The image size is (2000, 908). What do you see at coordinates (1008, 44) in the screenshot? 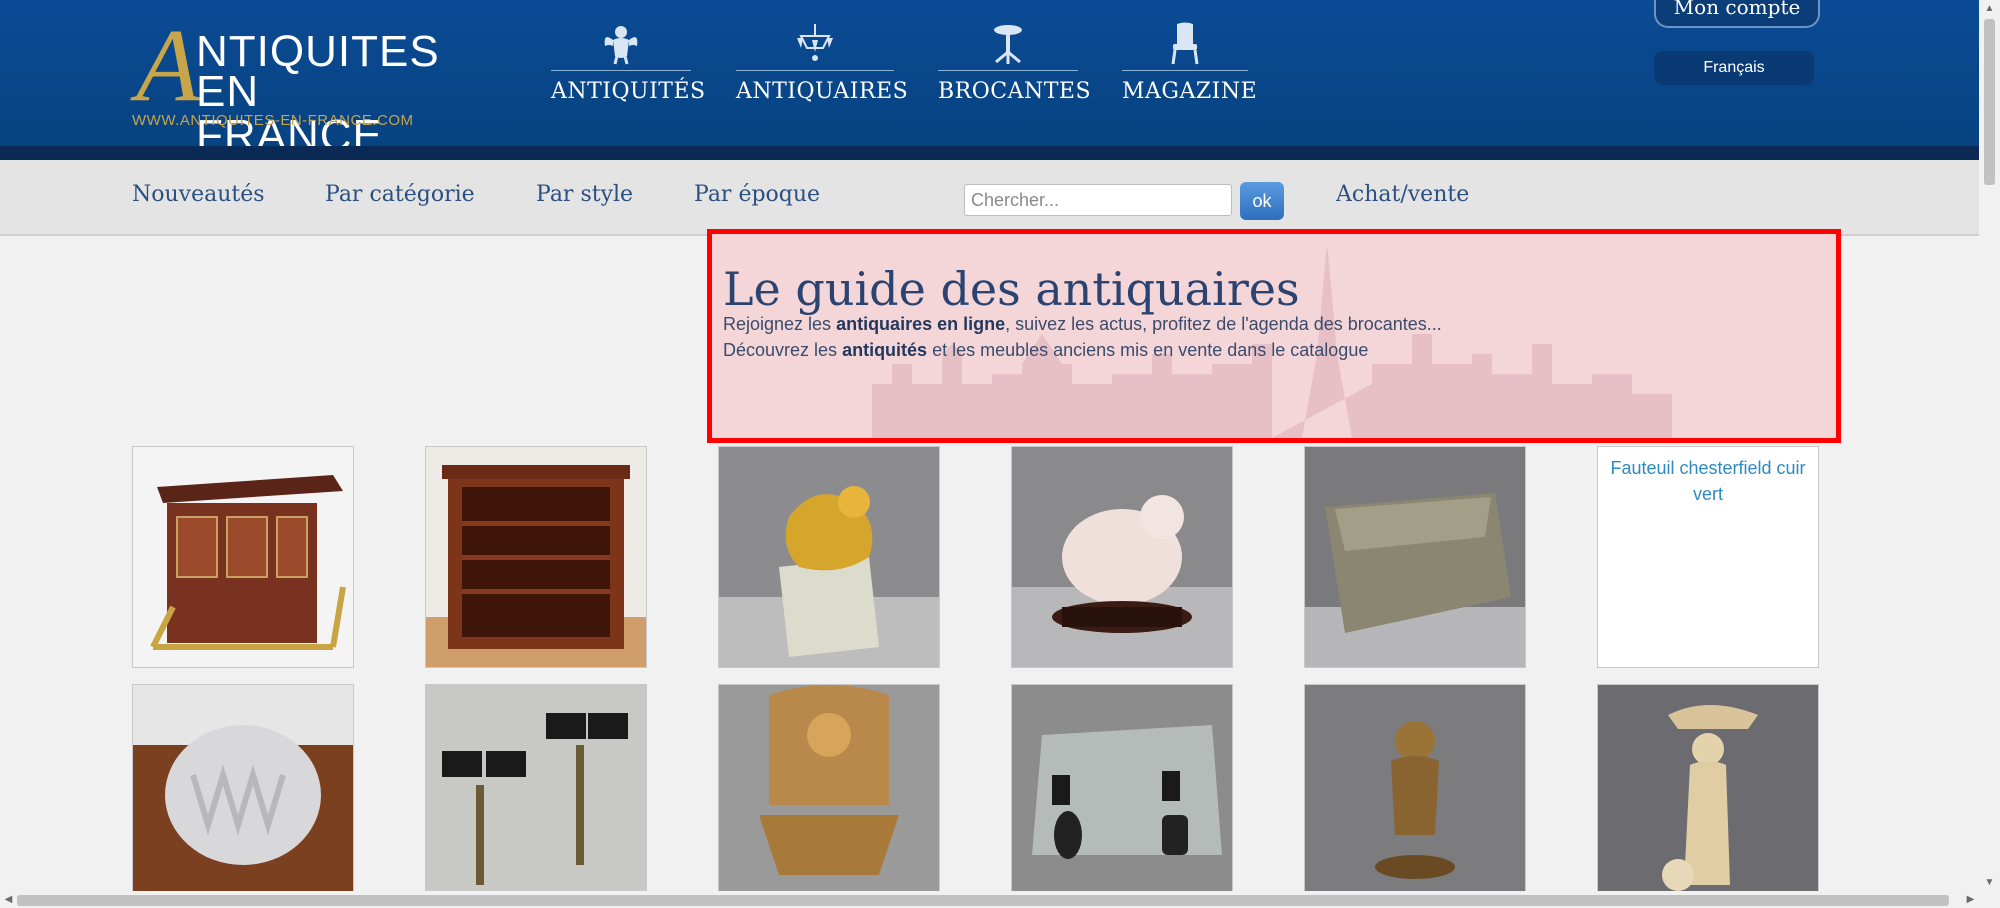
I see `table-icon` at bounding box center [1008, 44].